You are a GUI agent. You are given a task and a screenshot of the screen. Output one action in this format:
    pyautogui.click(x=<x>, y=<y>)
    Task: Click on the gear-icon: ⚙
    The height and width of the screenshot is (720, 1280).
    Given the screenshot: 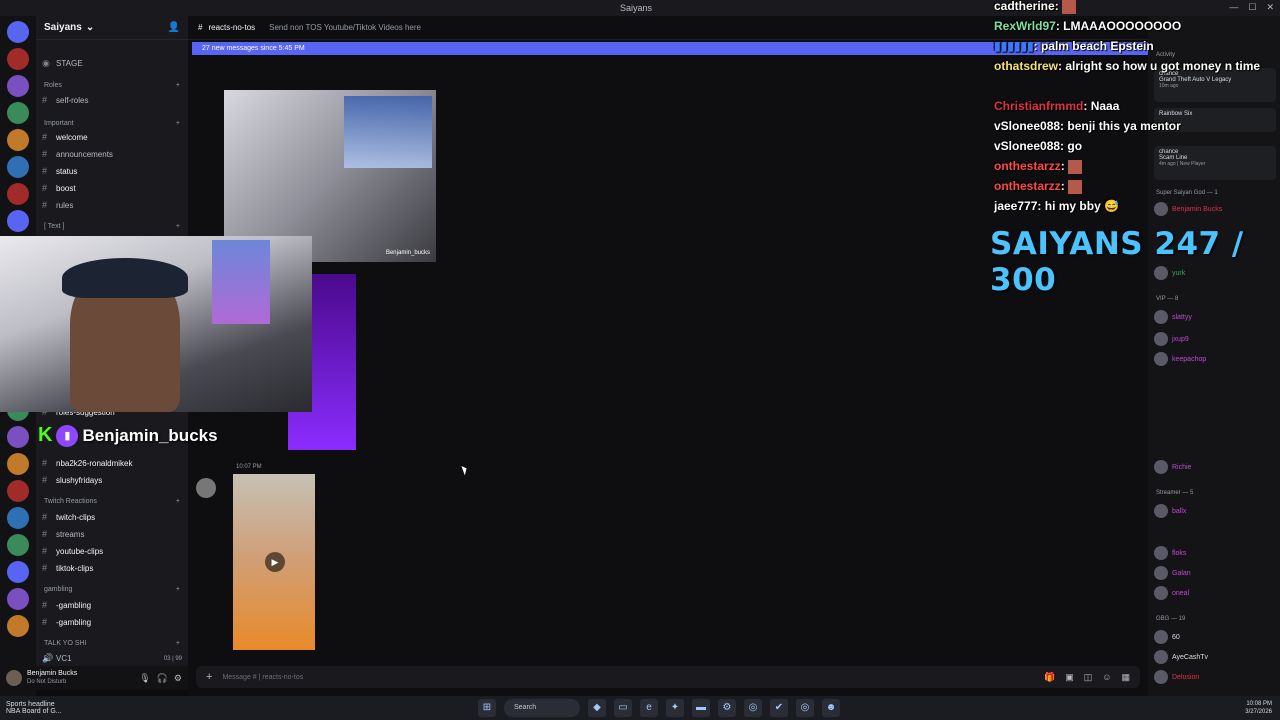 What is the action you would take?
    pyautogui.click(x=178, y=678)
    